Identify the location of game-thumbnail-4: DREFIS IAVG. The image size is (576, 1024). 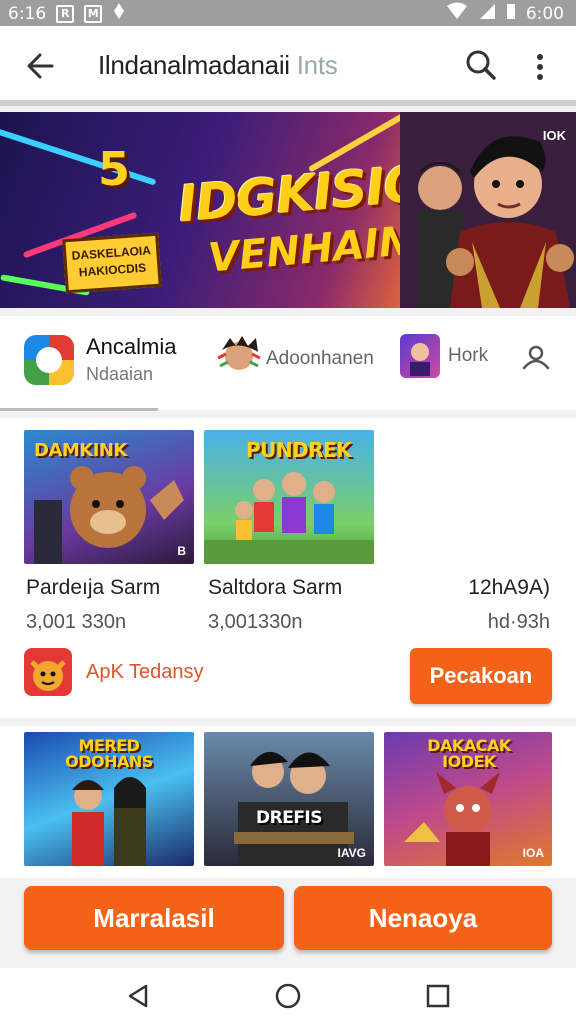
(289, 799).